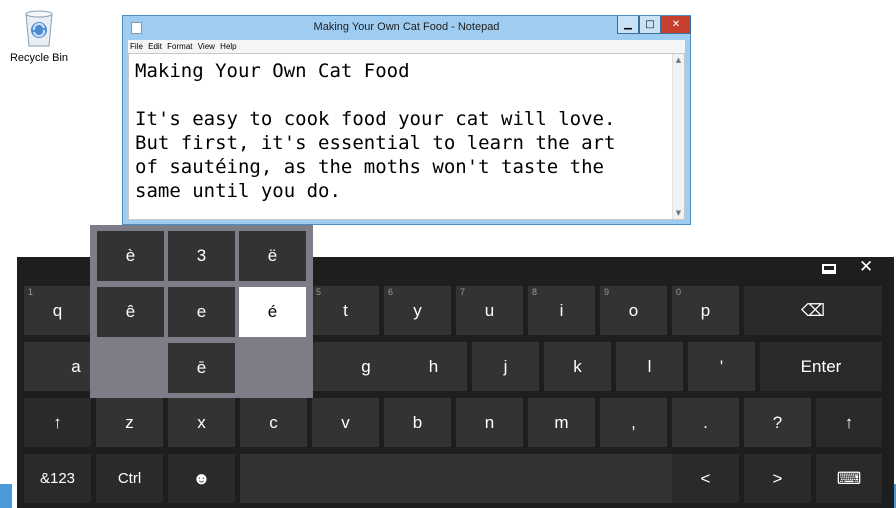  Describe the element at coordinates (130, 312) in the screenshot. I see `accent-e-circumflex: ê` at that location.